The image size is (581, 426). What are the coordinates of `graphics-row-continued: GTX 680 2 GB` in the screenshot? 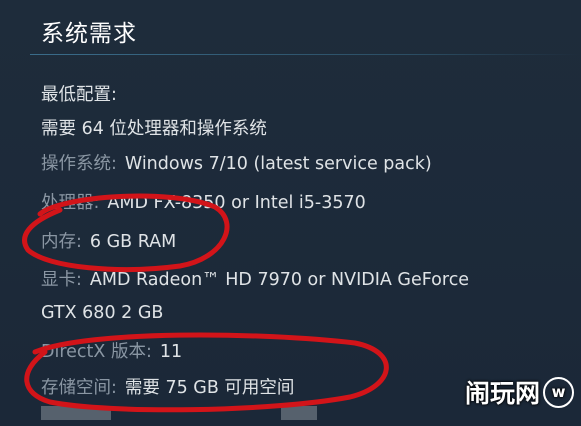 It's located at (102, 313).